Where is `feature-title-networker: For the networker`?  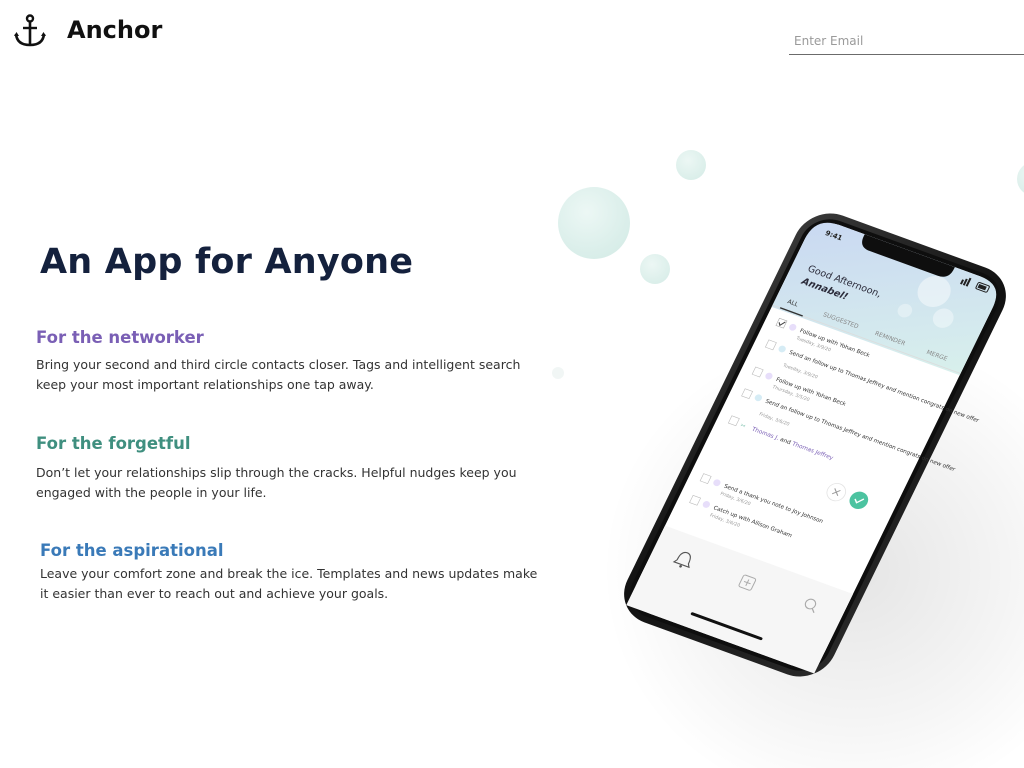
feature-title-networker: For the networker is located at coordinates (120, 337).